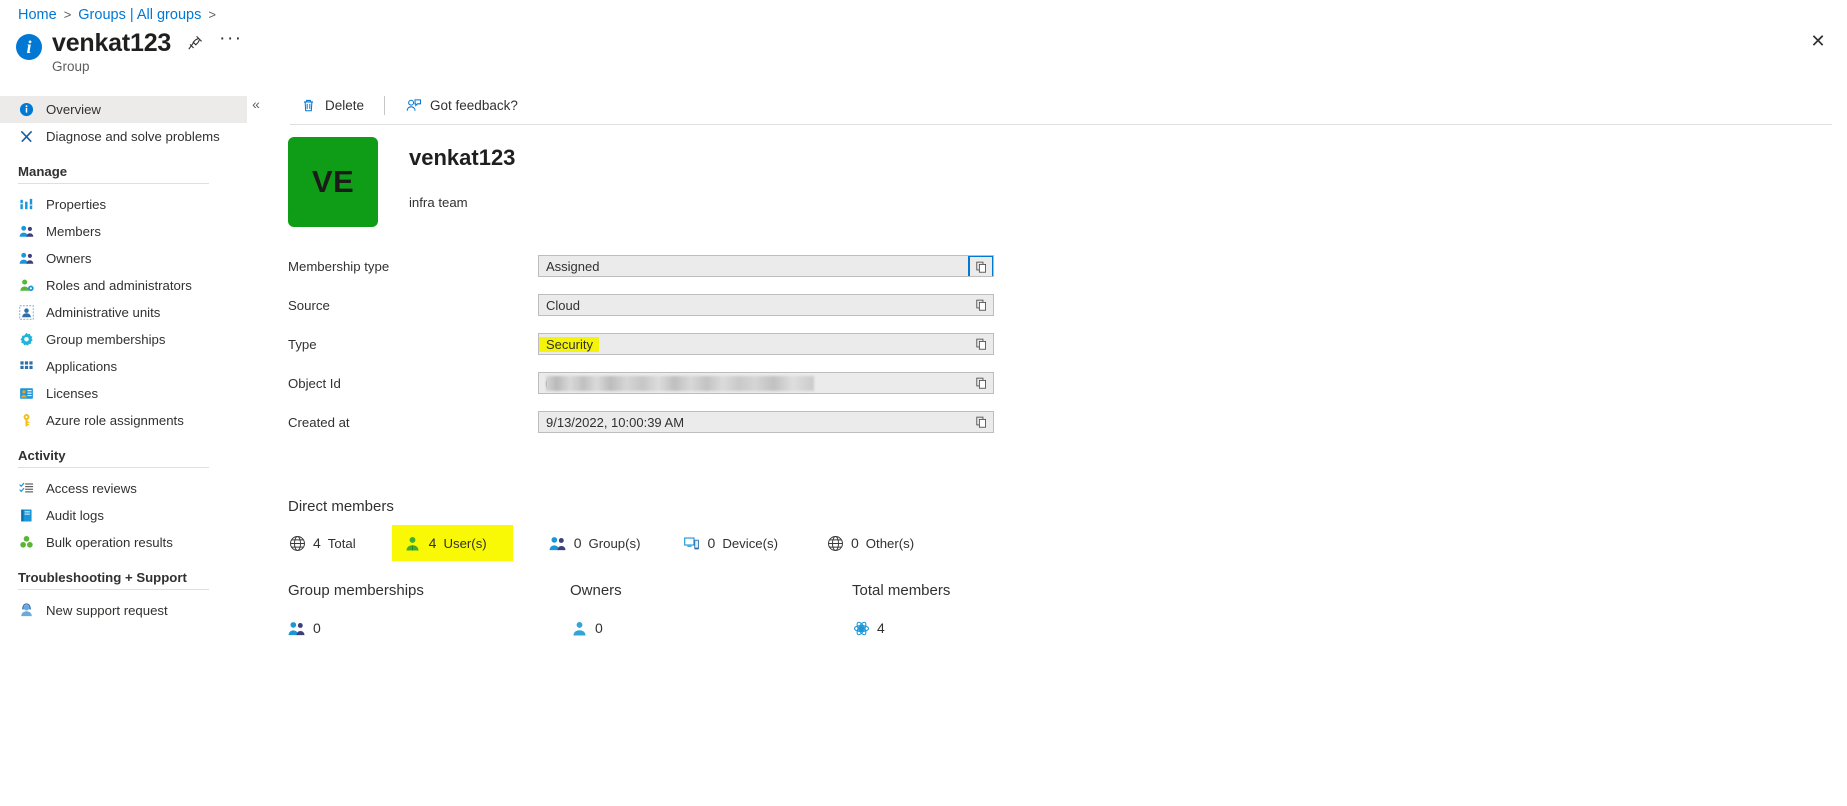 The width and height of the screenshot is (1847, 806). I want to click on sidebar-item-group-memberships: Group memberships, so click(123, 339).